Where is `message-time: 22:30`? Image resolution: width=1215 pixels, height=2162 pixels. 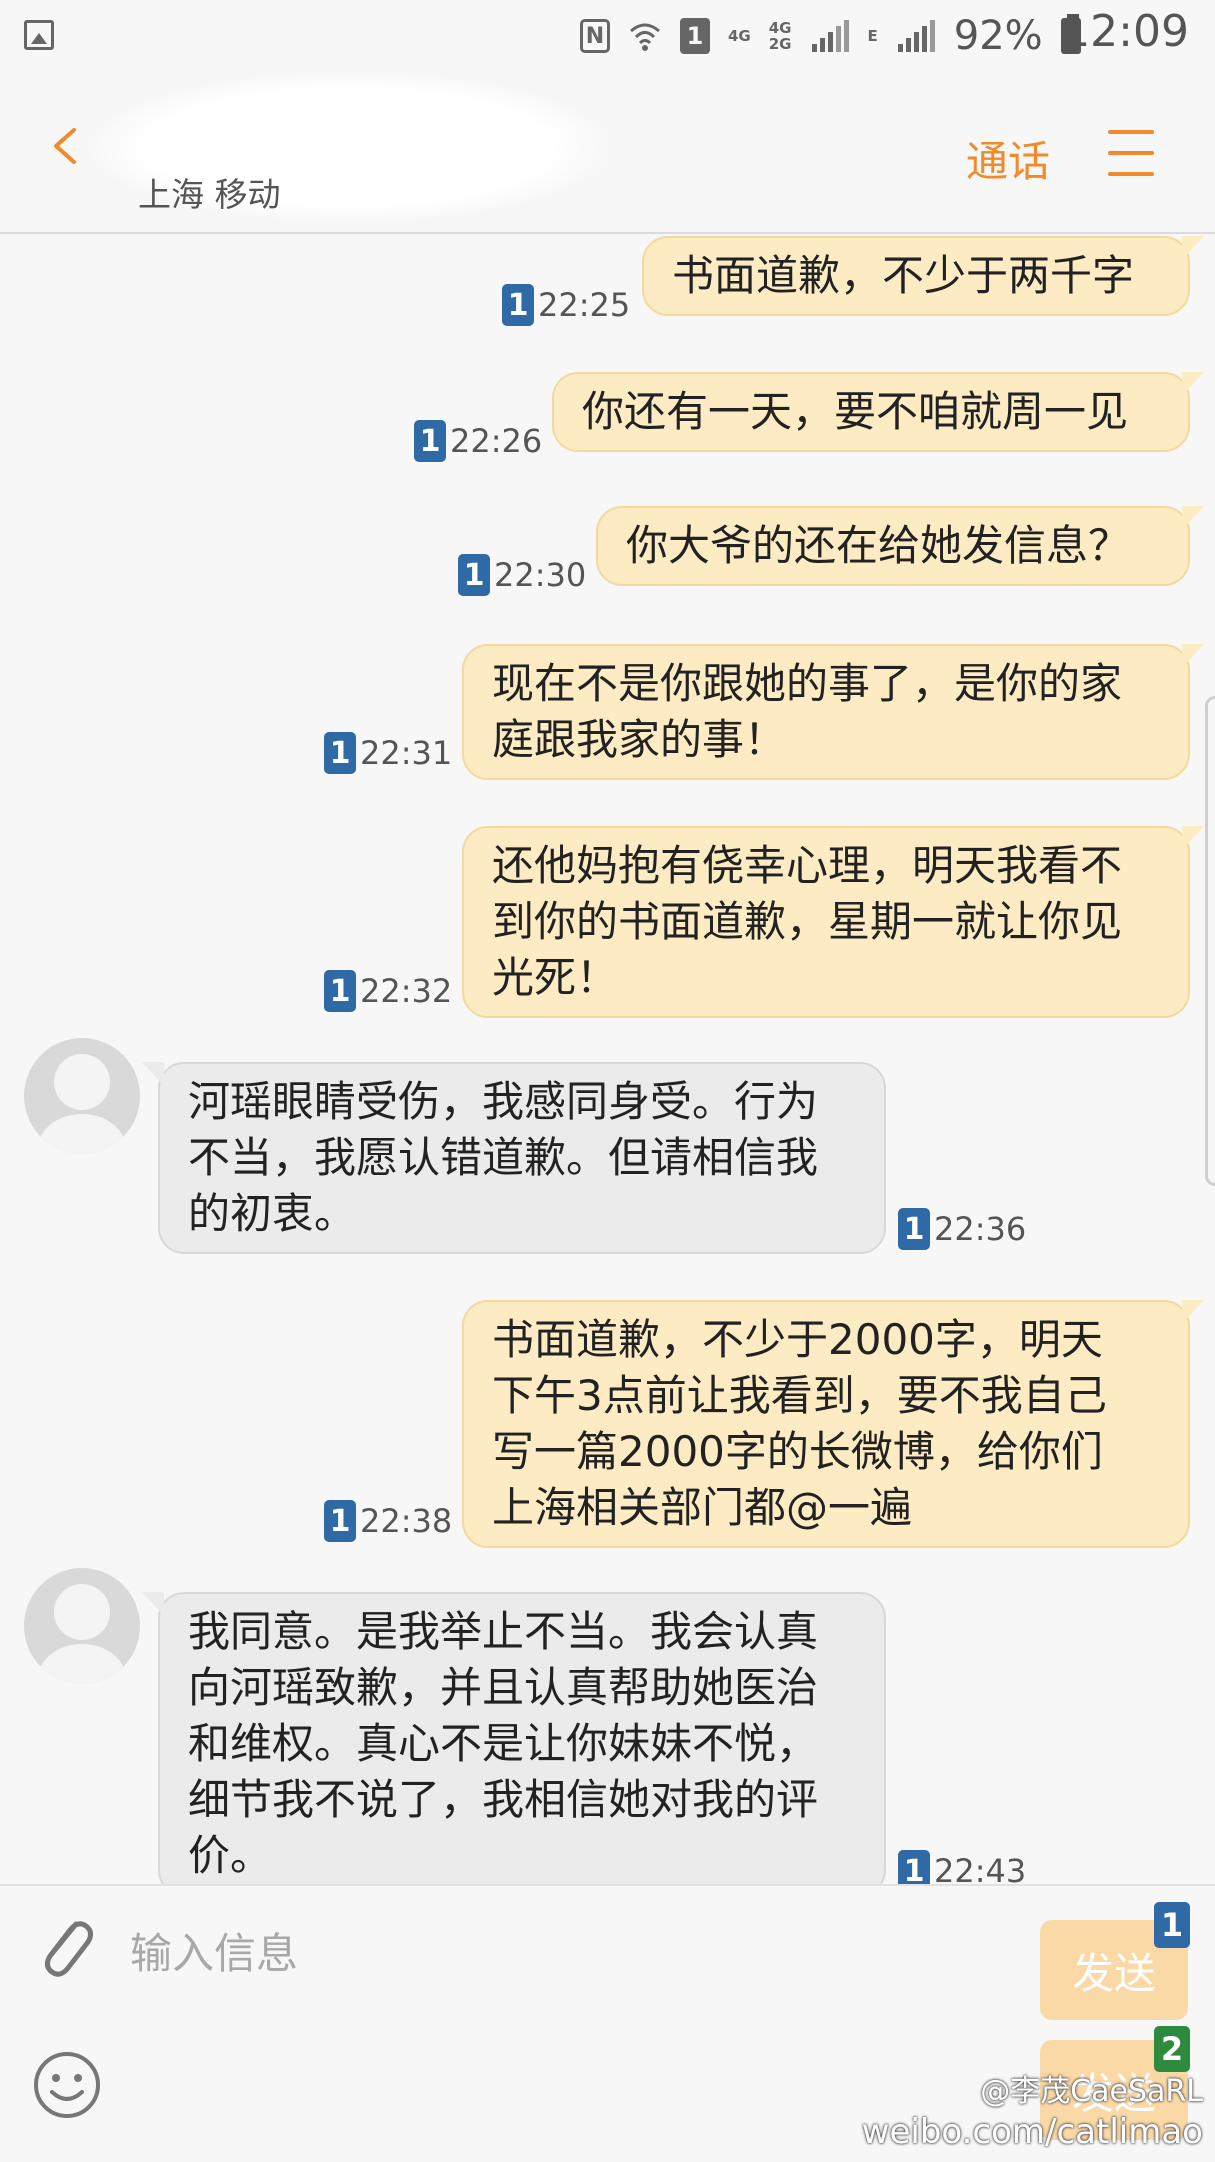
message-time: 22:30 is located at coordinates (540, 575).